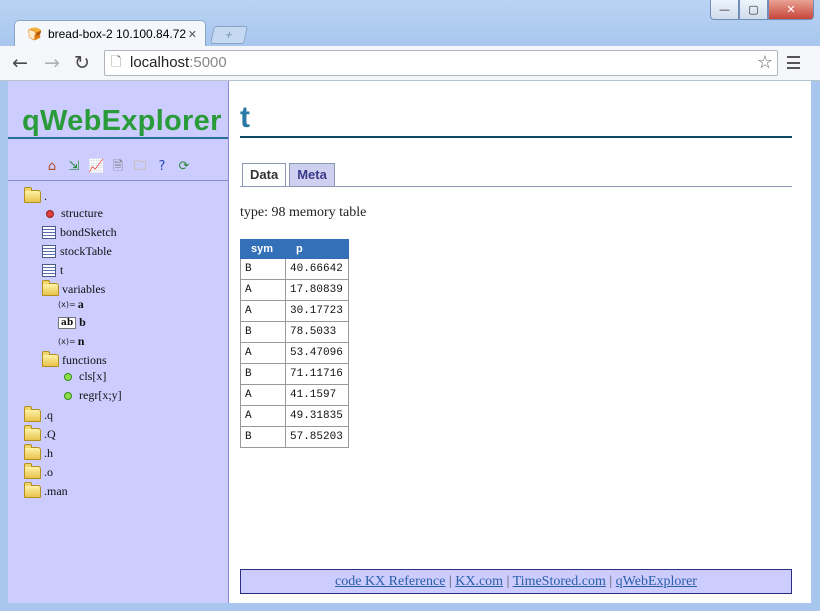 This screenshot has width=820, height=611. I want to click on tree-item-t: t, so click(52, 270).